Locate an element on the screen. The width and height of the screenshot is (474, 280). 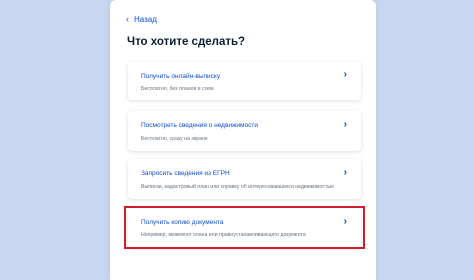
option-label: Посмотреть сведения о недвижимости is located at coordinates (199, 125).